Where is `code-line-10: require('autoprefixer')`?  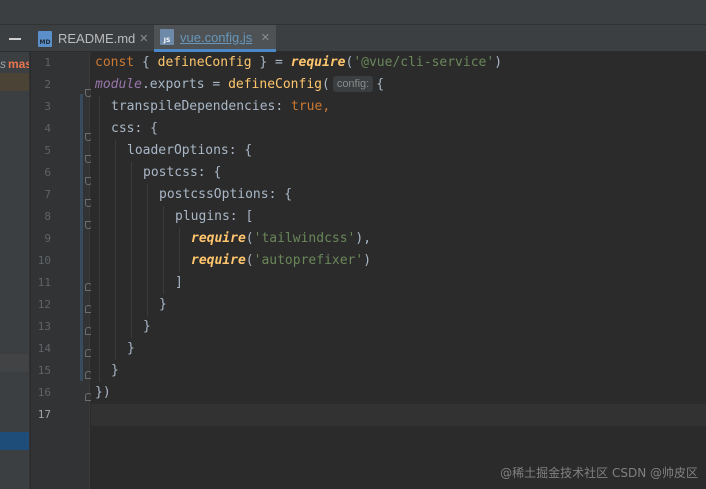
code-line-10: require('autoprefixer') is located at coordinates (281, 261).